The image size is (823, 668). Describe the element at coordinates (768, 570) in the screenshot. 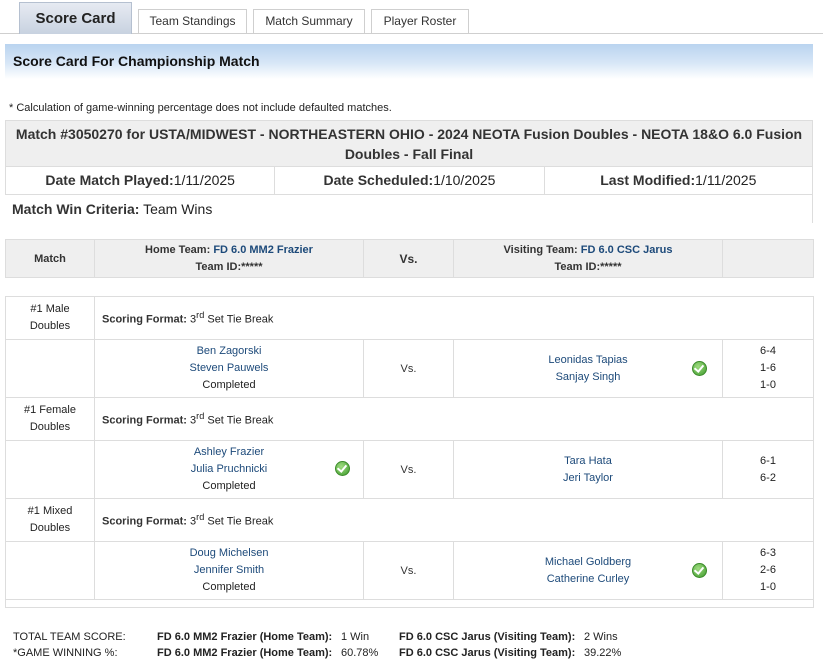

I see `set-scores: 6-3 2-6 1-0` at that location.